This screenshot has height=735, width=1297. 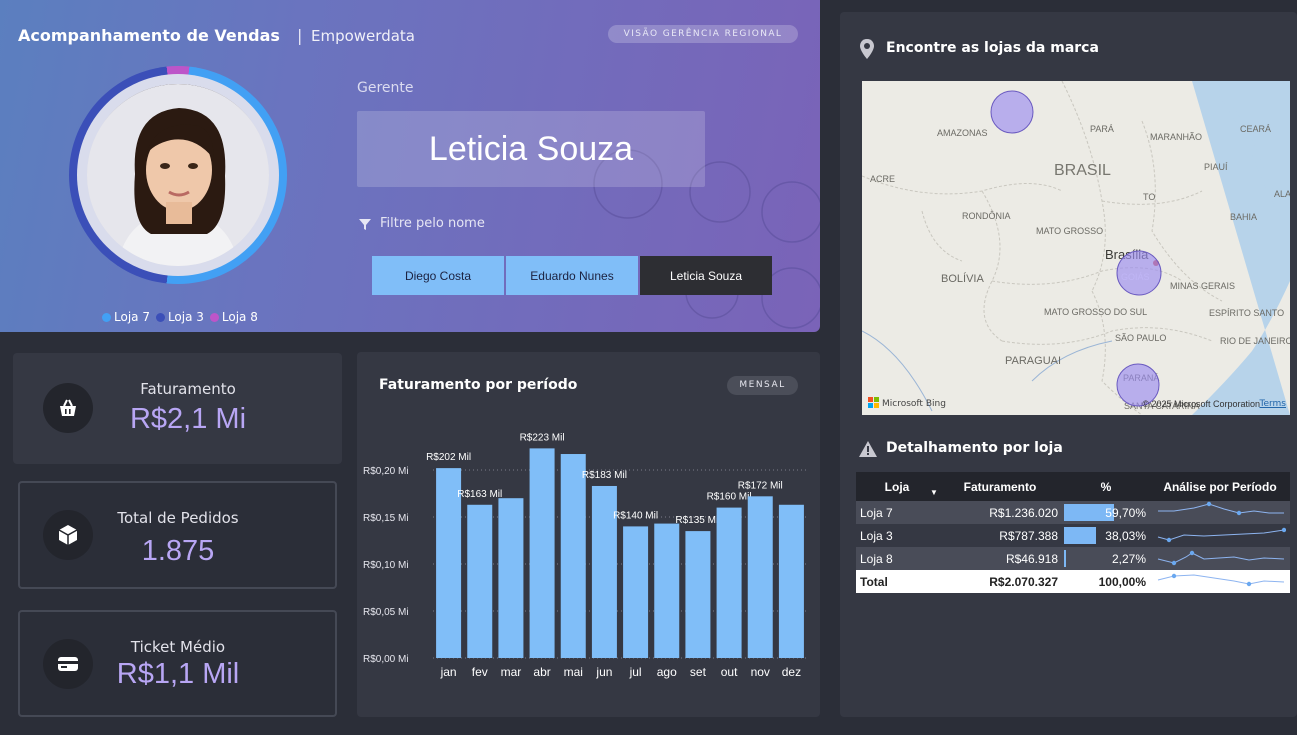 I want to click on legend-item-loja7: Loja 7, so click(x=126, y=317).